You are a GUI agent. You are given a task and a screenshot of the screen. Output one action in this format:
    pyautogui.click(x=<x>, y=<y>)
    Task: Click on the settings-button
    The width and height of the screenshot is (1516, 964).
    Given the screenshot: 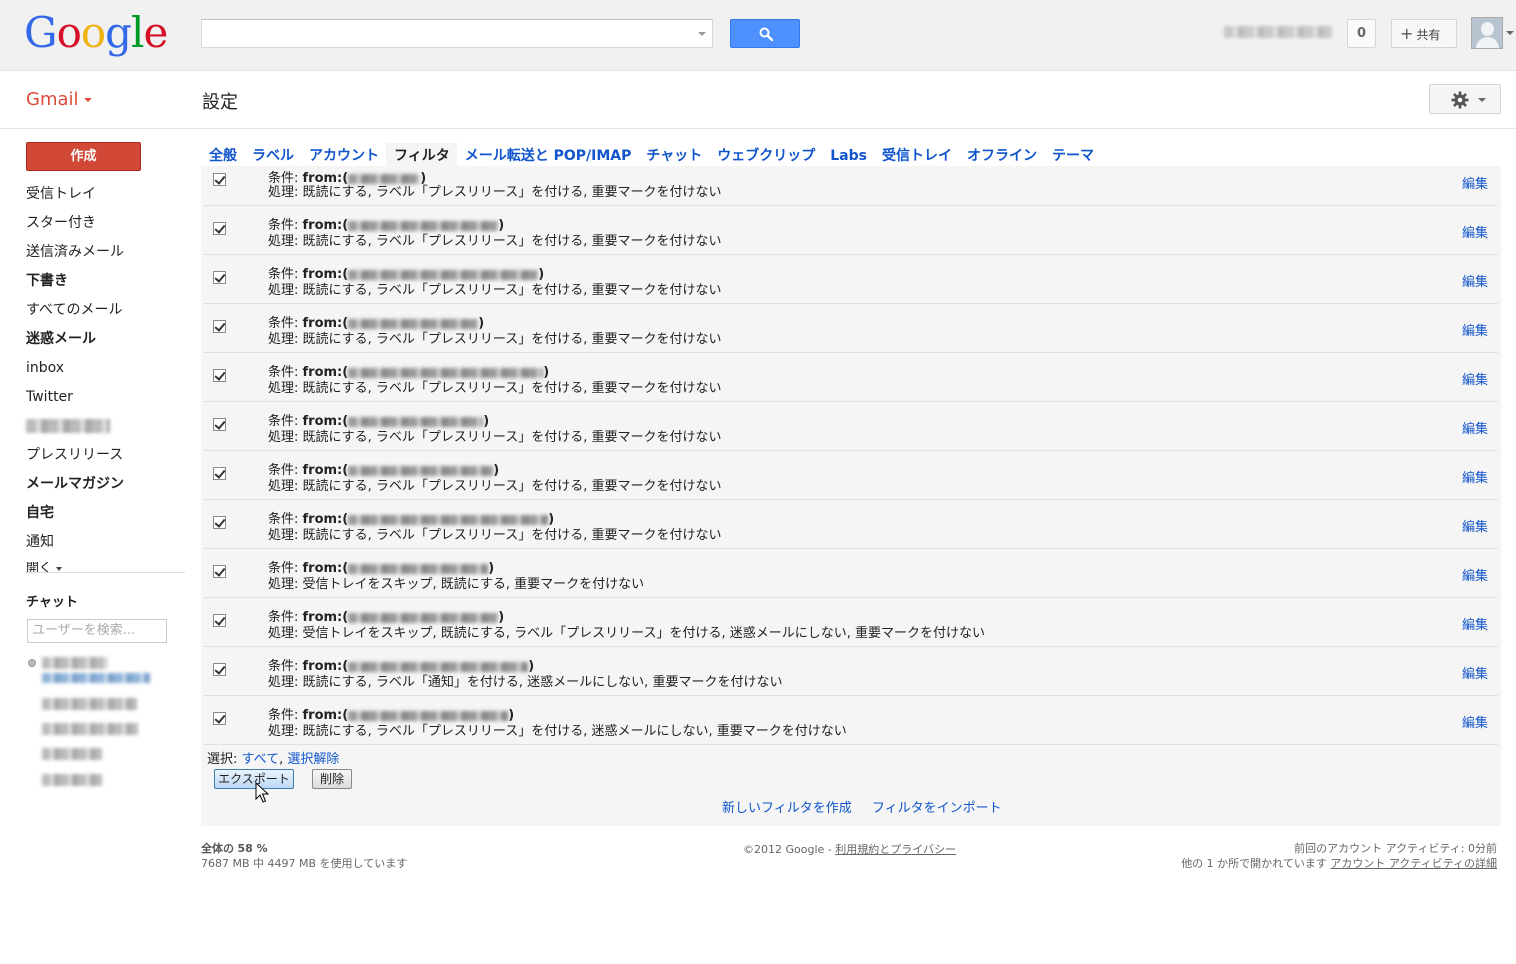 What is the action you would take?
    pyautogui.click(x=1465, y=99)
    